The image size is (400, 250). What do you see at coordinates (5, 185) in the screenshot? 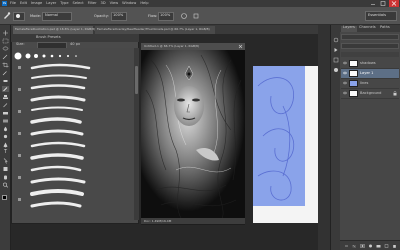
I see `zoom-icon` at bounding box center [5, 185].